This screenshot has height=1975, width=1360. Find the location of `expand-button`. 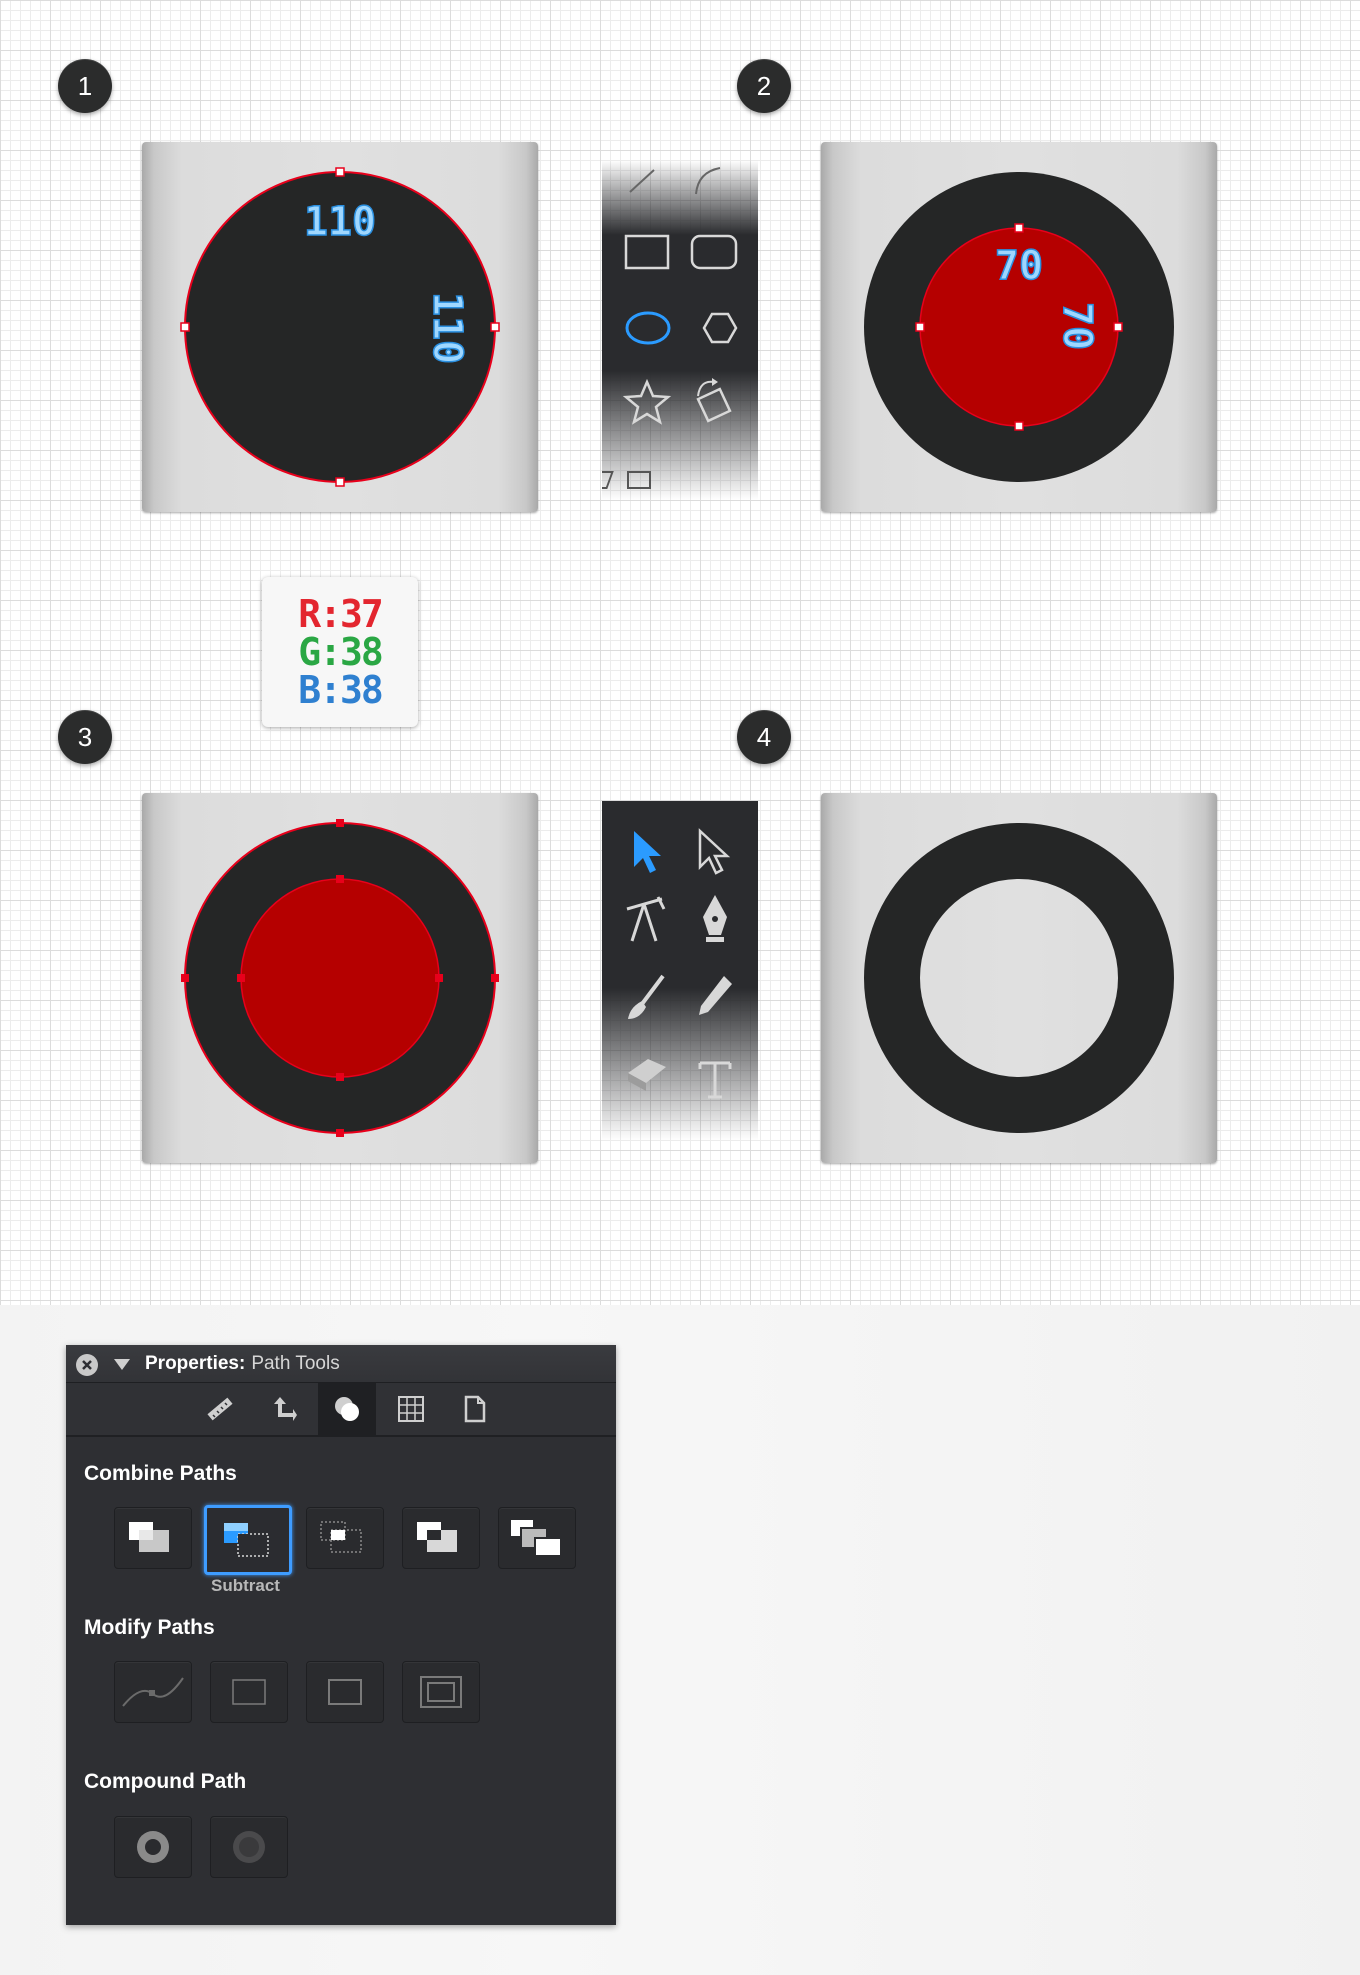

expand-button is located at coordinates (345, 1692).